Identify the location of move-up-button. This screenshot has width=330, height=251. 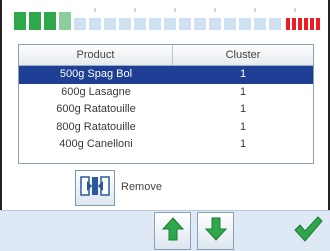
(172, 231).